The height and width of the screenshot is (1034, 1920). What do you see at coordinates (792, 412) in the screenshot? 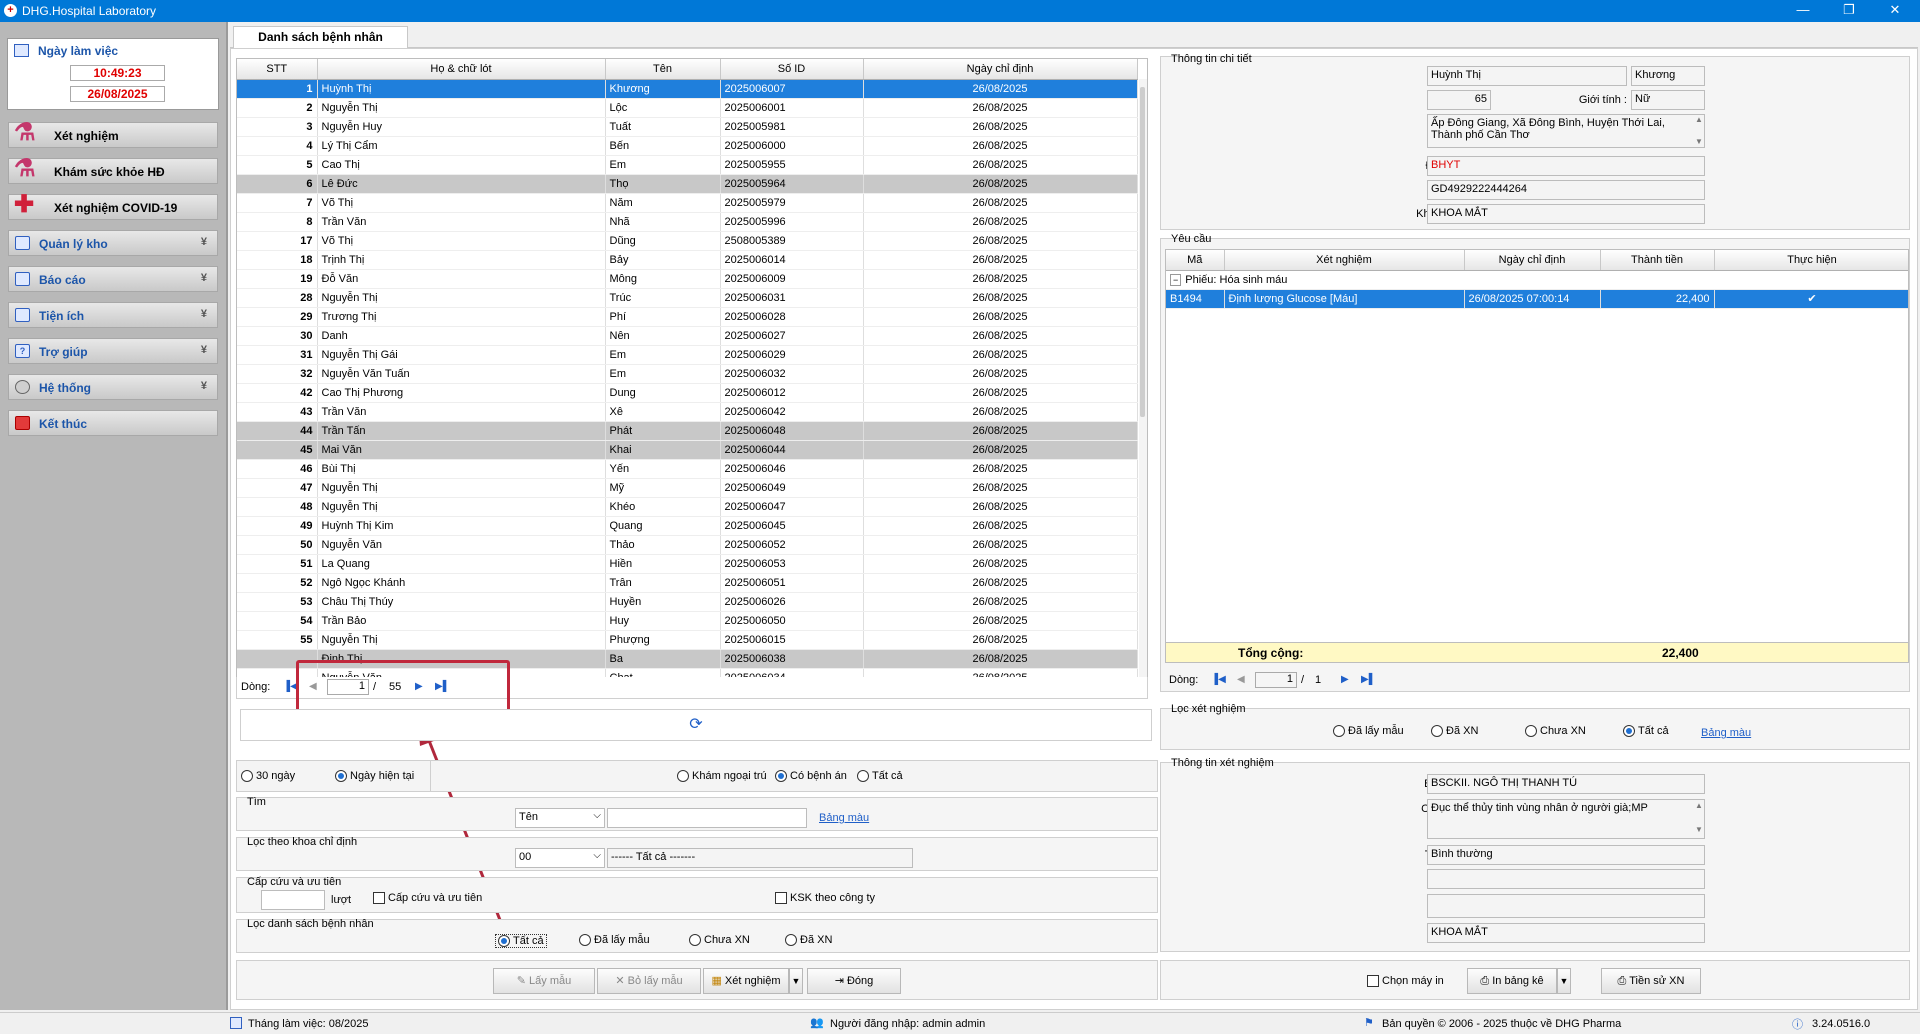
I see `cell-id: 2025006042` at bounding box center [792, 412].